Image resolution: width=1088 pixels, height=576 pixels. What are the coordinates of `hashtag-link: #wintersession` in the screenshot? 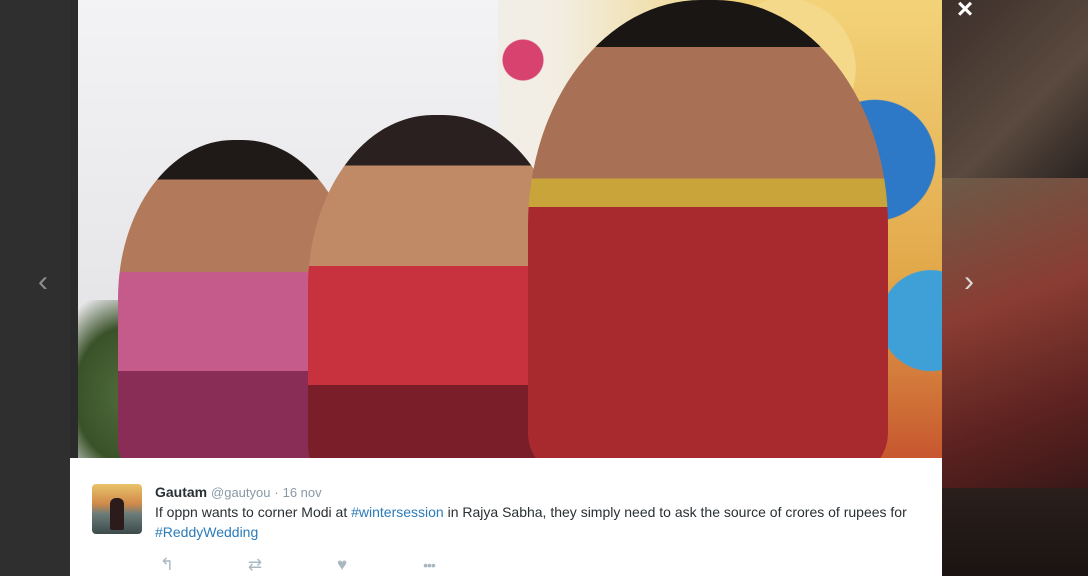 It's located at (397, 512).